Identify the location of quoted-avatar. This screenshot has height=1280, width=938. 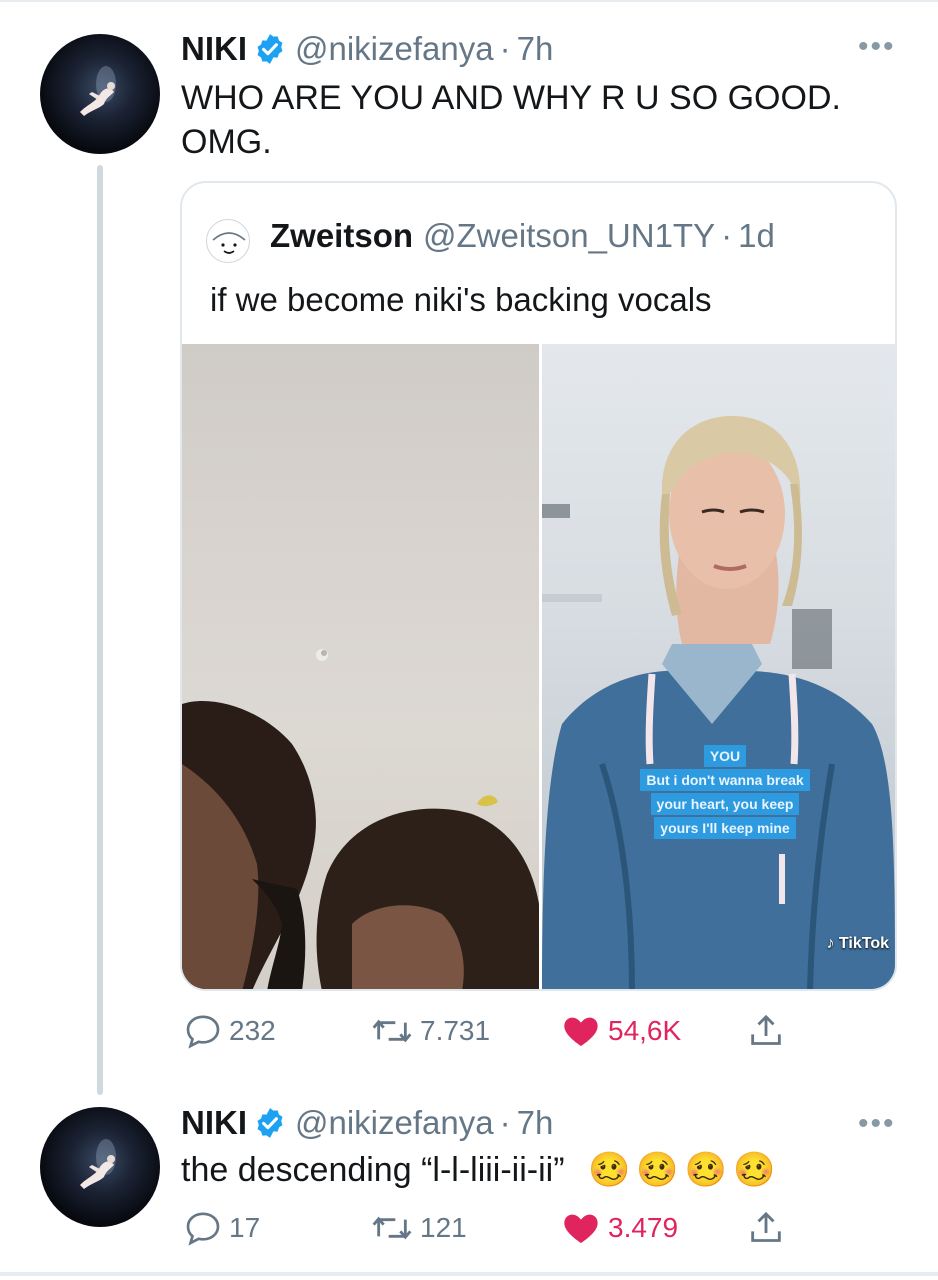
(228, 241).